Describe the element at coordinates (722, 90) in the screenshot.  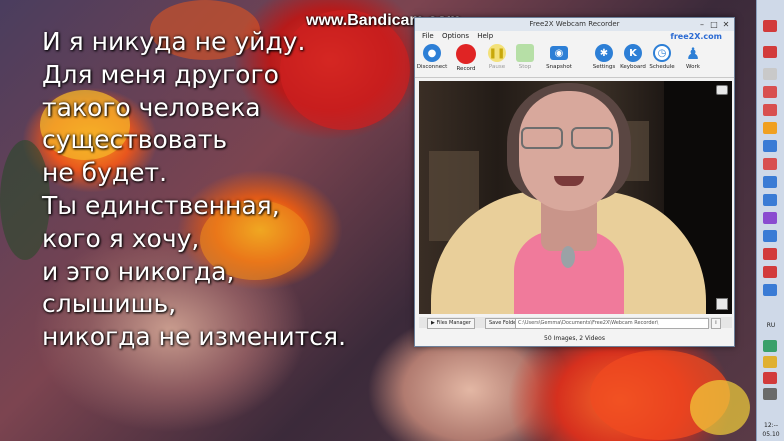
I see `preview-snapshot-button` at that location.